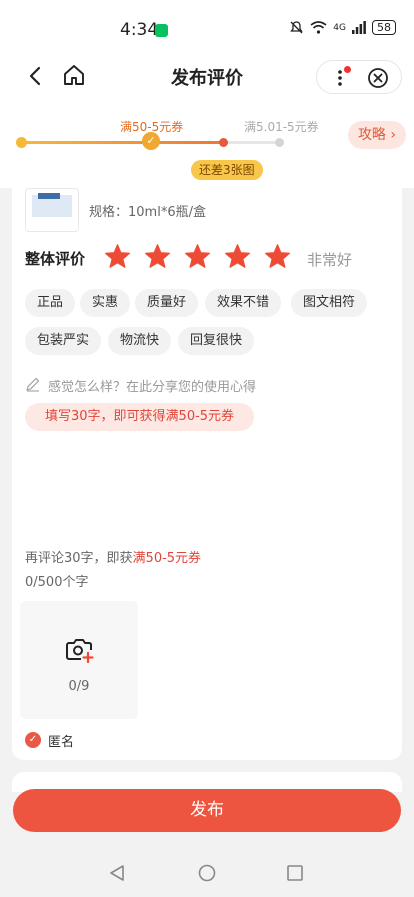 The height and width of the screenshot is (897, 414). I want to click on camera-plus-icon, so click(80, 651).